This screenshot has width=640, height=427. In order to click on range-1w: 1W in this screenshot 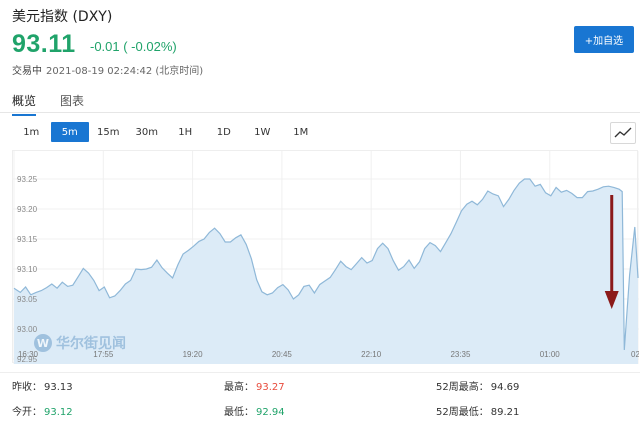, I will do `click(262, 132)`.